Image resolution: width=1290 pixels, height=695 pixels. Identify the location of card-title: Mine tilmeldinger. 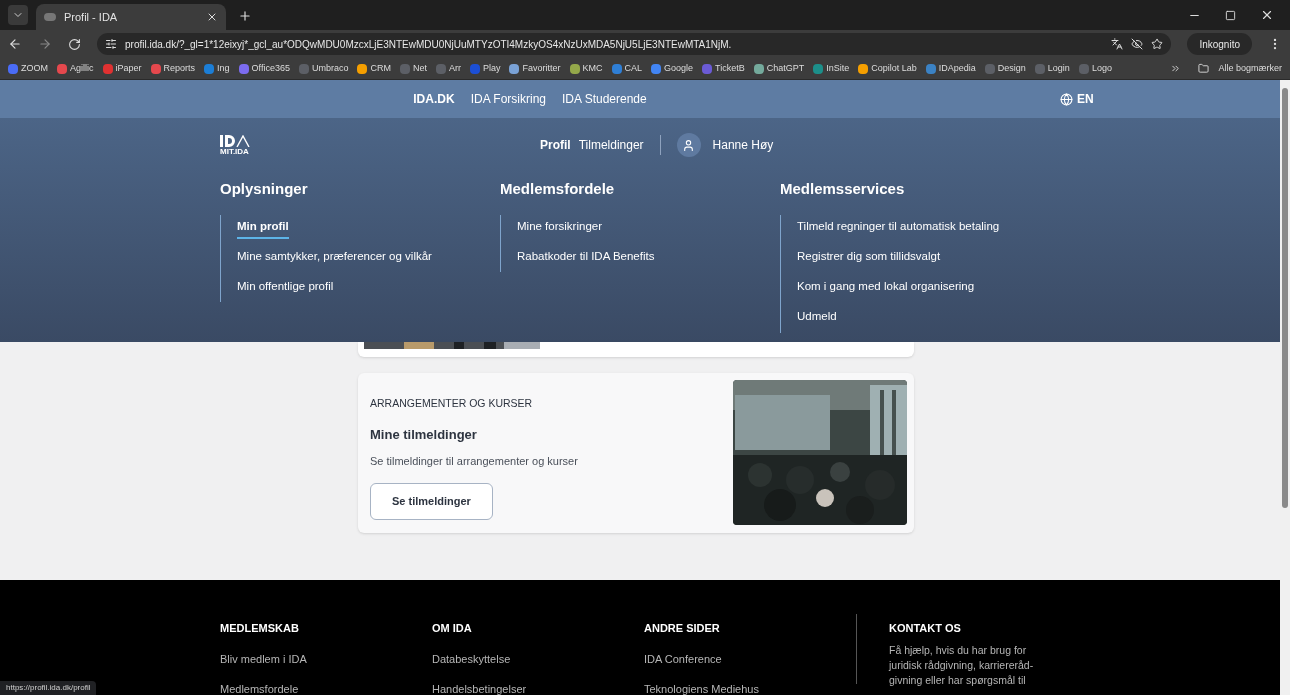
(424, 434).